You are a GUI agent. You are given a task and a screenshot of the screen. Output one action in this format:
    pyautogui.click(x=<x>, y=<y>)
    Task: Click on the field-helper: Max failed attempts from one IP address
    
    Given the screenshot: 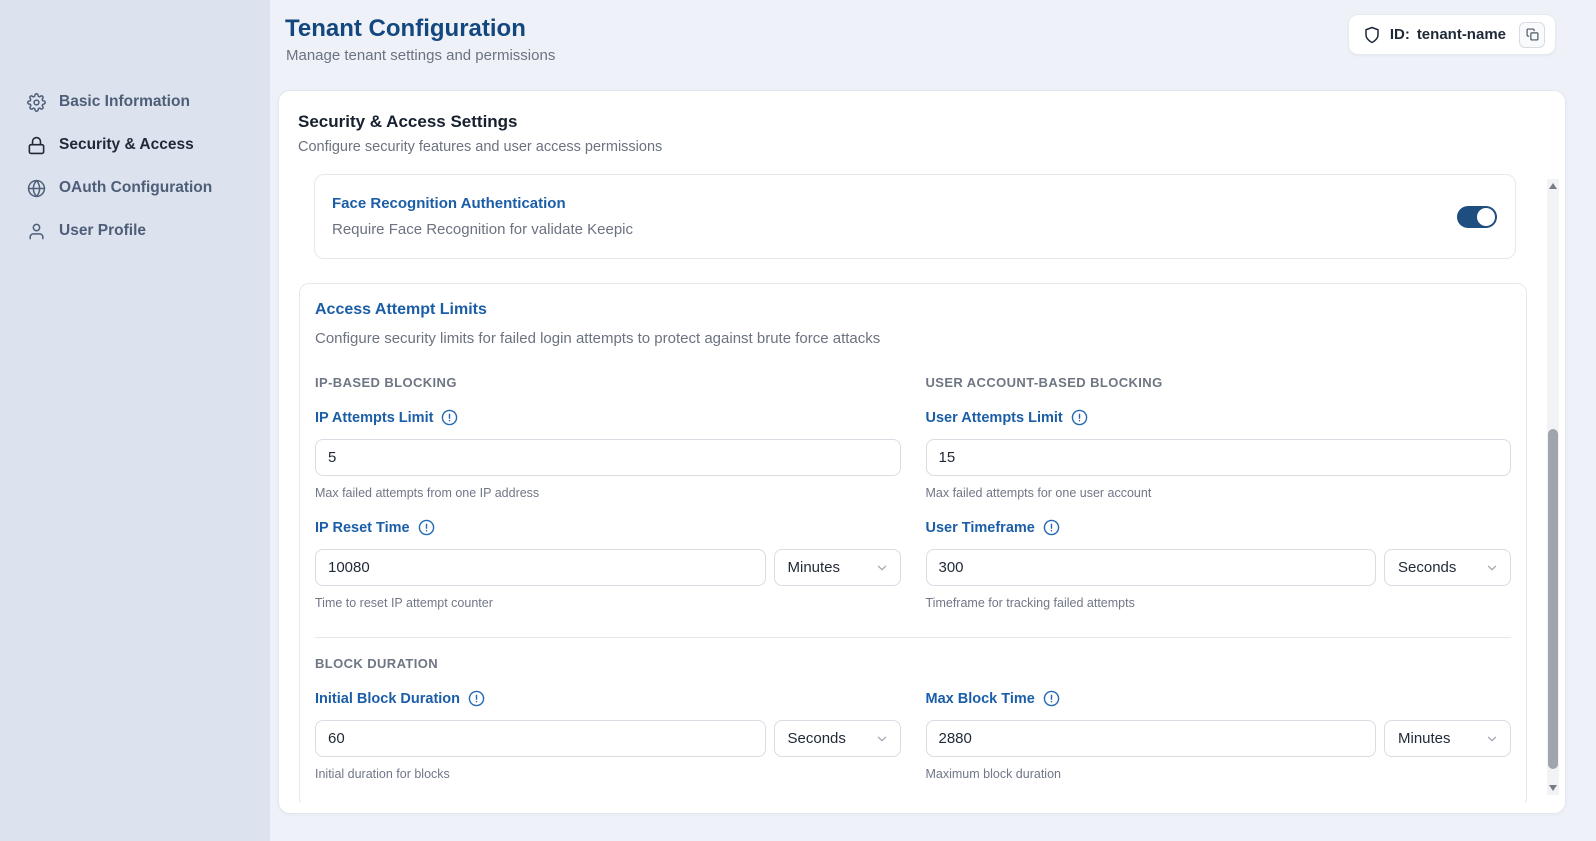 What is the action you would take?
    pyautogui.click(x=427, y=493)
    